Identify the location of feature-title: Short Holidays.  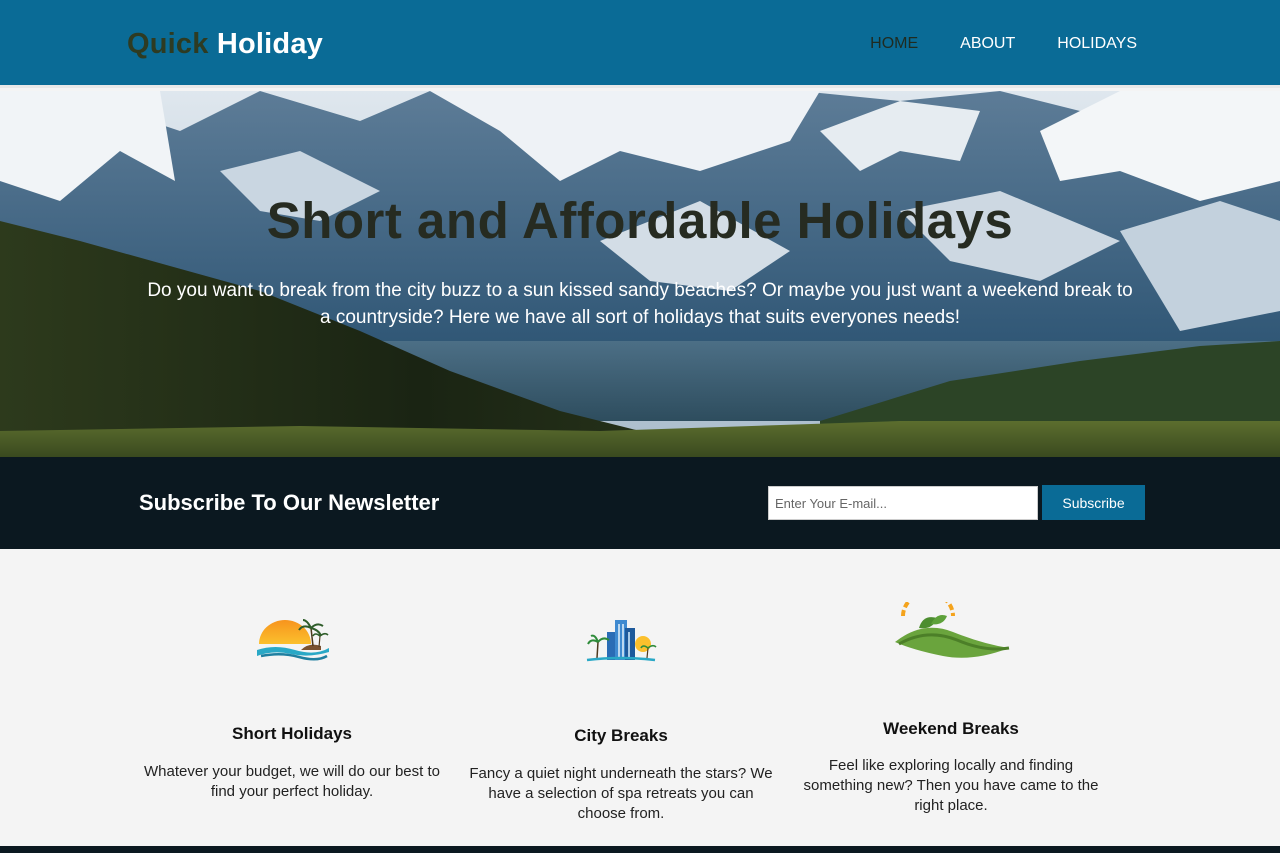
(292, 733).